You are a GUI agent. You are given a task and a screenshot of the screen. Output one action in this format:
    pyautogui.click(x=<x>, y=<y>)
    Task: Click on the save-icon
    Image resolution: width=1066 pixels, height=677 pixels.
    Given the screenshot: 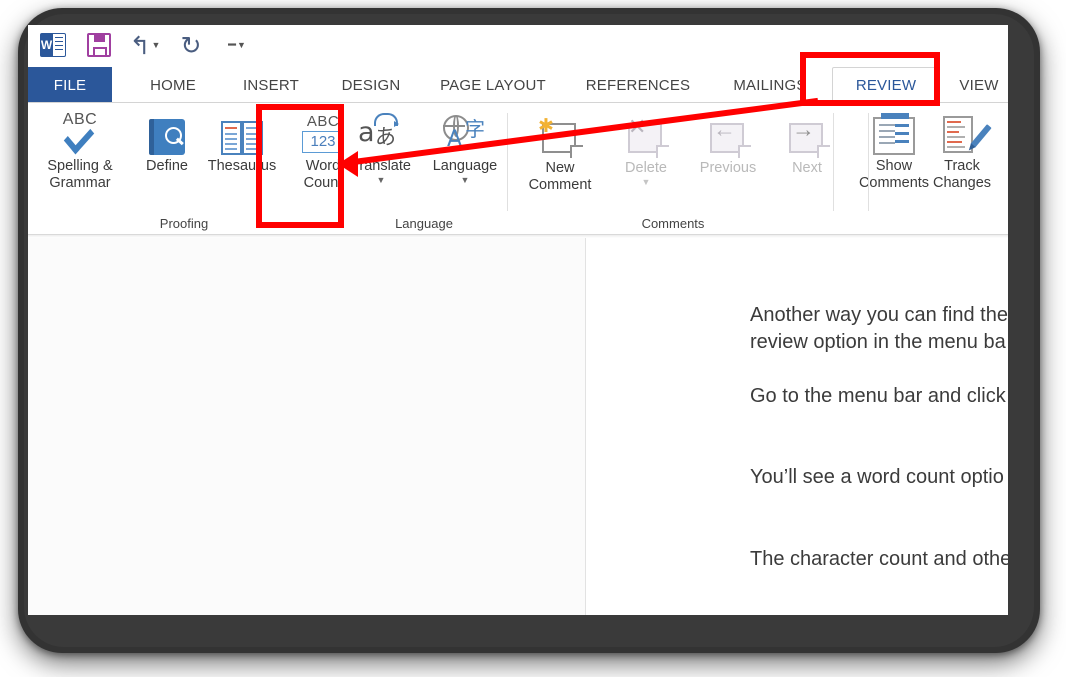 What is the action you would take?
    pyautogui.click(x=99, y=45)
    